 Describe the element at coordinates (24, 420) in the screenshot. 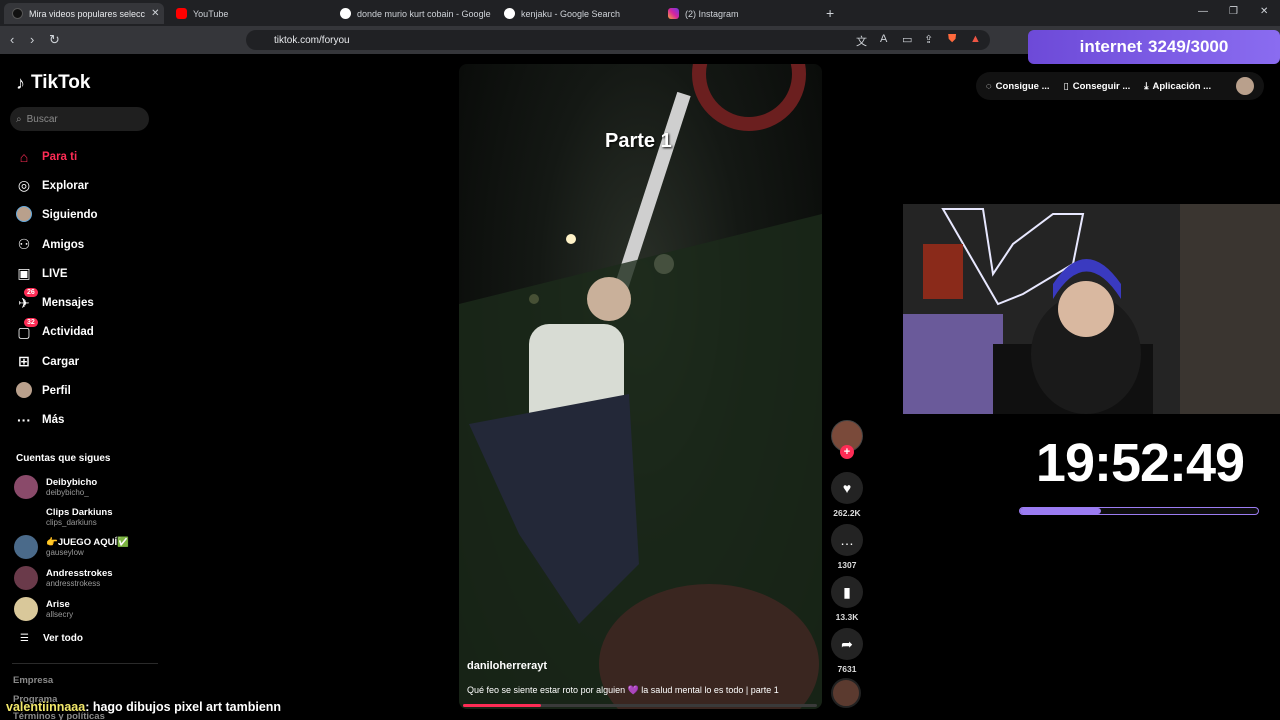

I see `more-icon: ···` at that location.